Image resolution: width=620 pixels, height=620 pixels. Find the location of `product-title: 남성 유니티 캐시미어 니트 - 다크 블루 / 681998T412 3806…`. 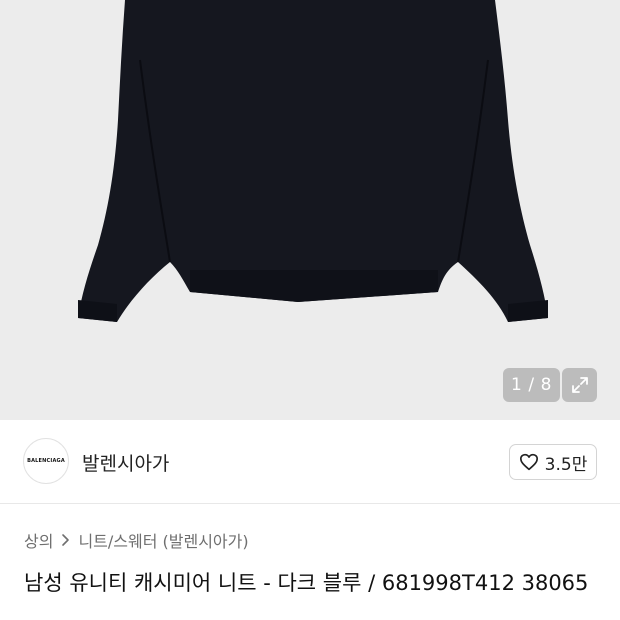

product-title: 남성 유니티 캐시미어 니트 - 다크 블루 / 681998T412 3806… is located at coordinates (306, 583).